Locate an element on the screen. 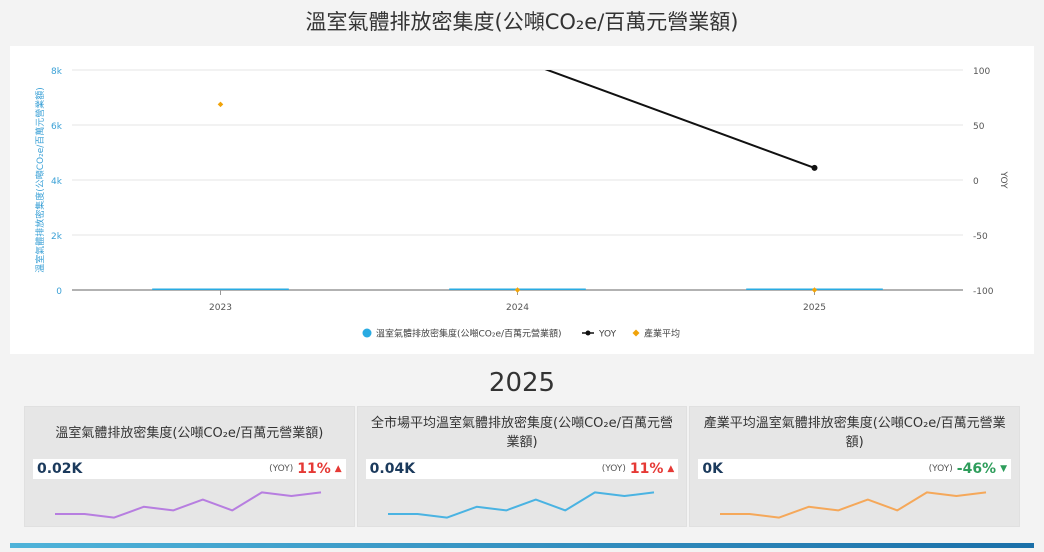 This screenshot has height=552, width=1044. yoy-value: -46% is located at coordinates (976, 469).